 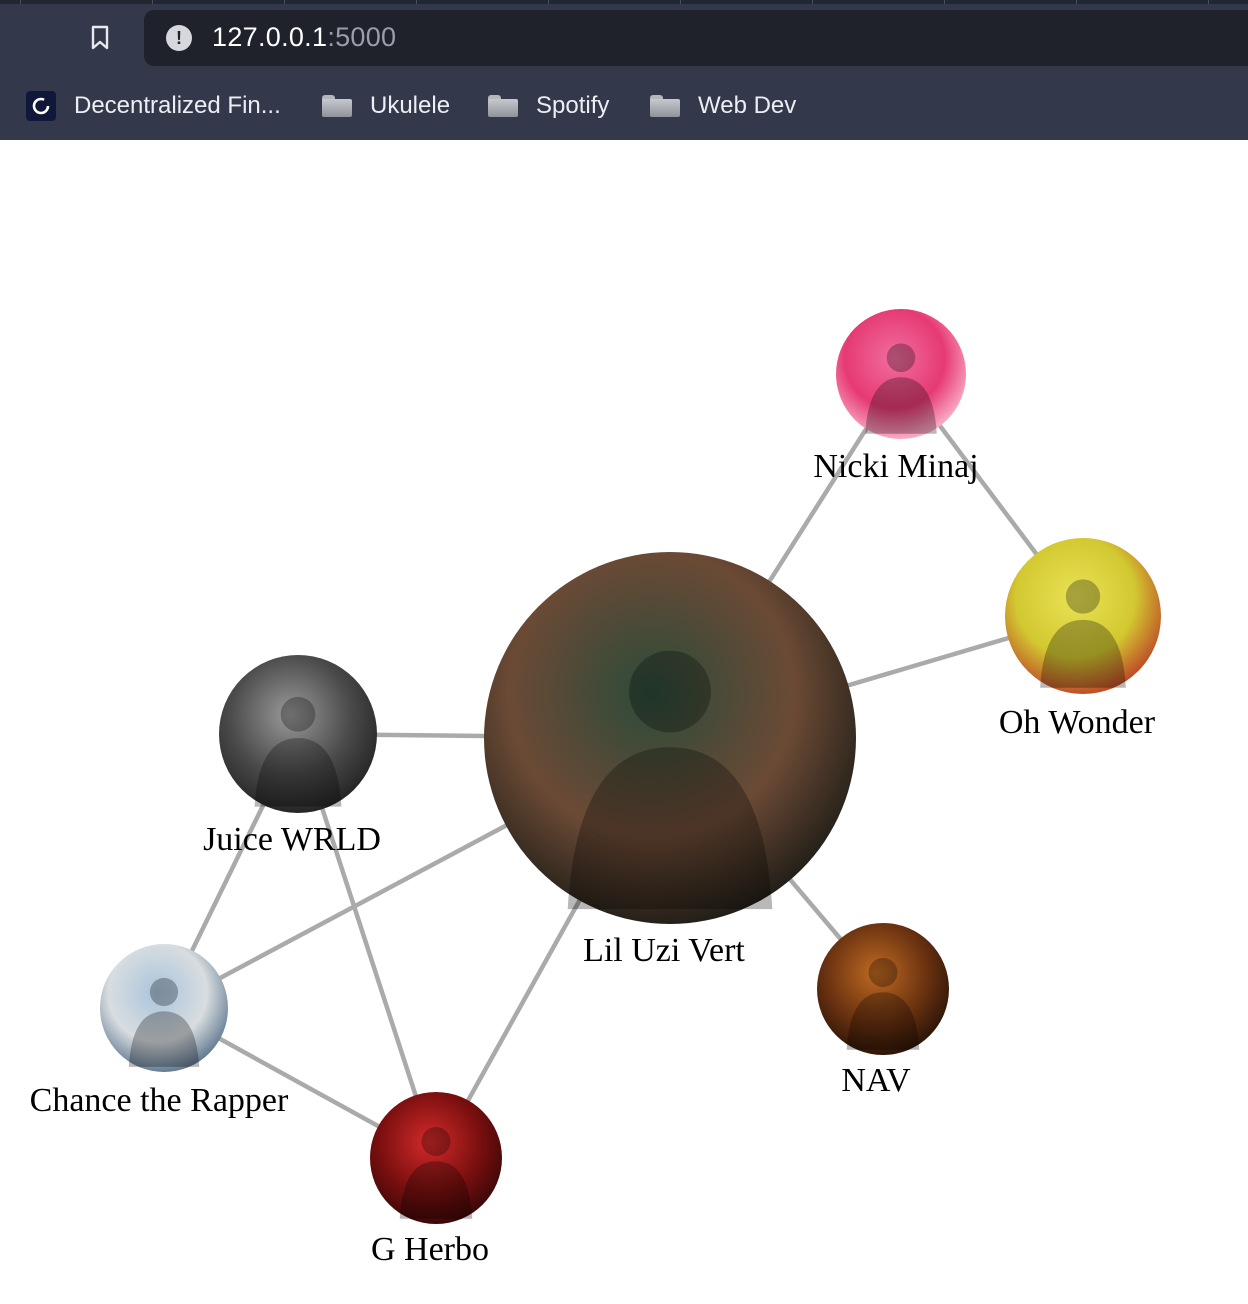 I want to click on url-text: 127.0.0.1:5000, so click(x=304, y=37).